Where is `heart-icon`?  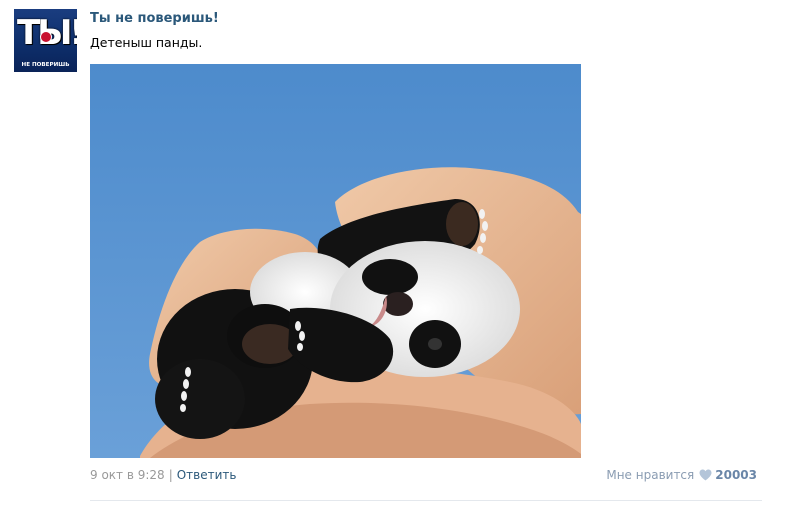 heart-icon is located at coordinates (705, 475).